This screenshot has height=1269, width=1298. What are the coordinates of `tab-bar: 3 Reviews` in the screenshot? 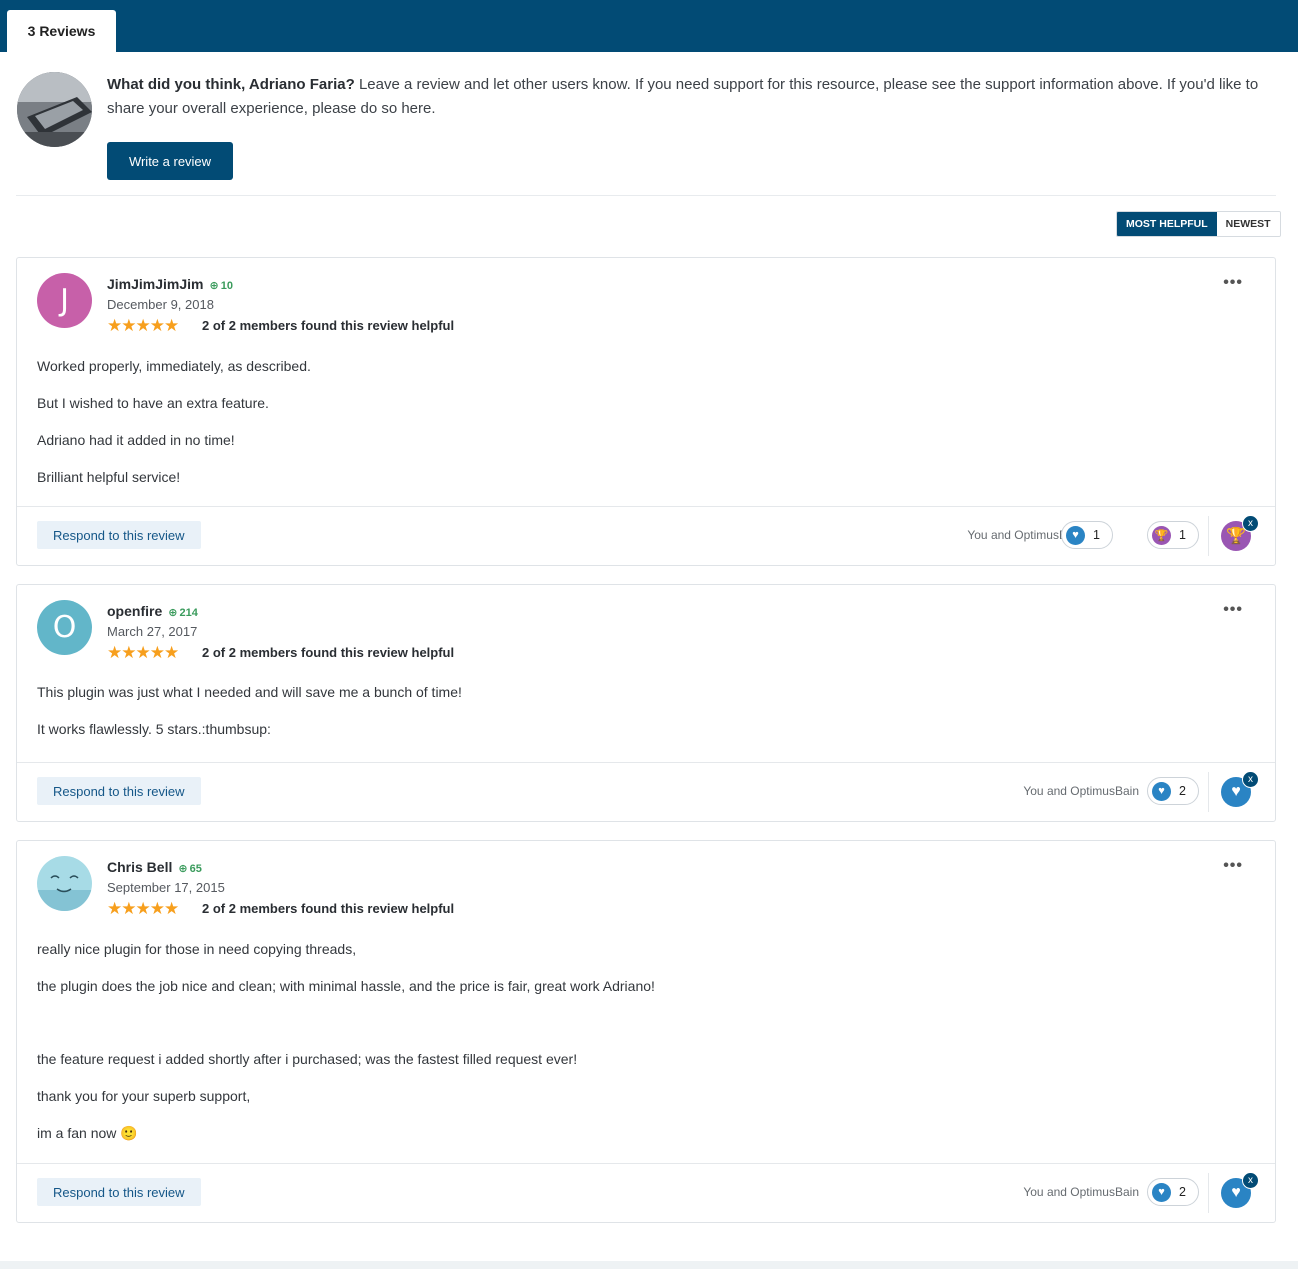 It's located at (649, 26).